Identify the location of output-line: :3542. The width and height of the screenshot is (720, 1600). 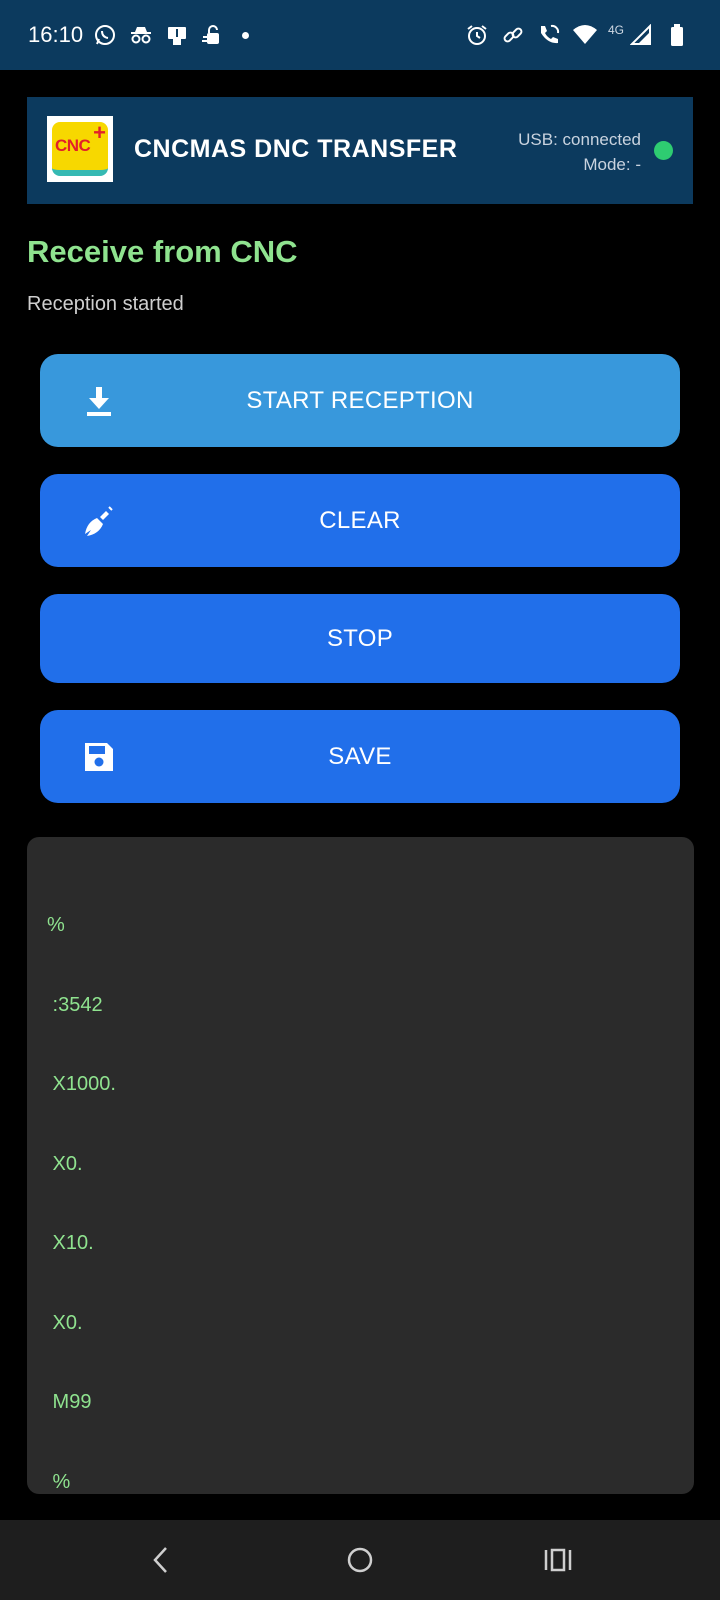
(75, 1004).